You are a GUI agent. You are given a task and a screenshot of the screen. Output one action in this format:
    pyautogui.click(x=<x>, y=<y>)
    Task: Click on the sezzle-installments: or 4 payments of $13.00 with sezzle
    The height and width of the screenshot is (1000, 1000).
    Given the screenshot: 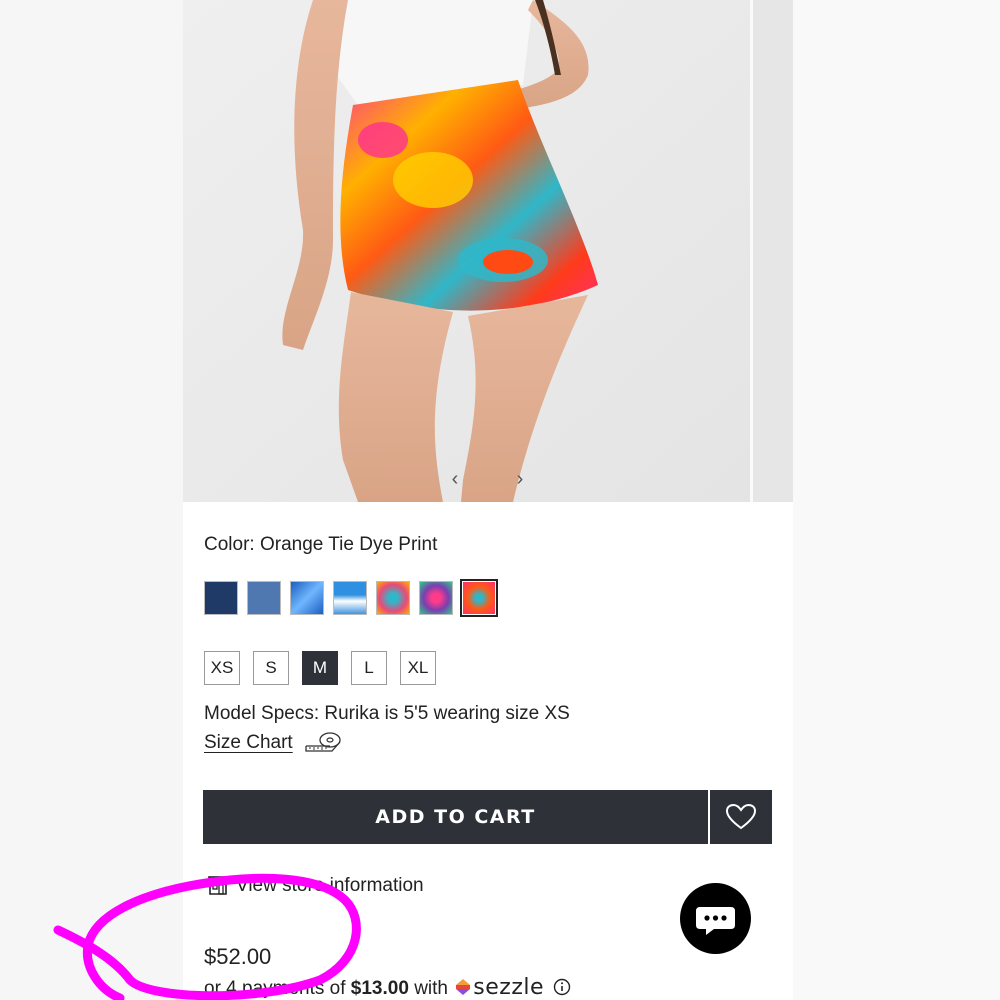 What is the action you would take?
    pyautogui.click(x=387, y=987)
    